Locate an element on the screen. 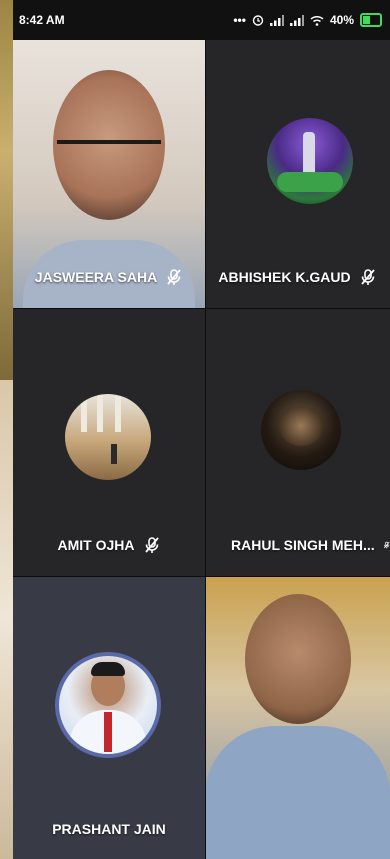 Image resolution: width=390 pixels, height=859 pixels. status-bar: 8:42 AM ••• 40% is located at coordinates (201, 20).